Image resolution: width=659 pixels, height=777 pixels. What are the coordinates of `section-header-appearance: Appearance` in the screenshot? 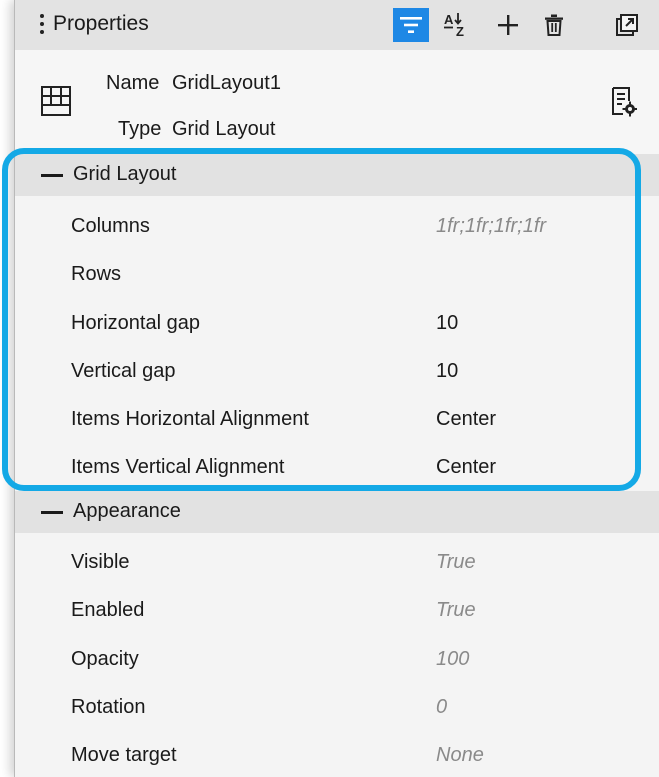 It's located at (337, 512).